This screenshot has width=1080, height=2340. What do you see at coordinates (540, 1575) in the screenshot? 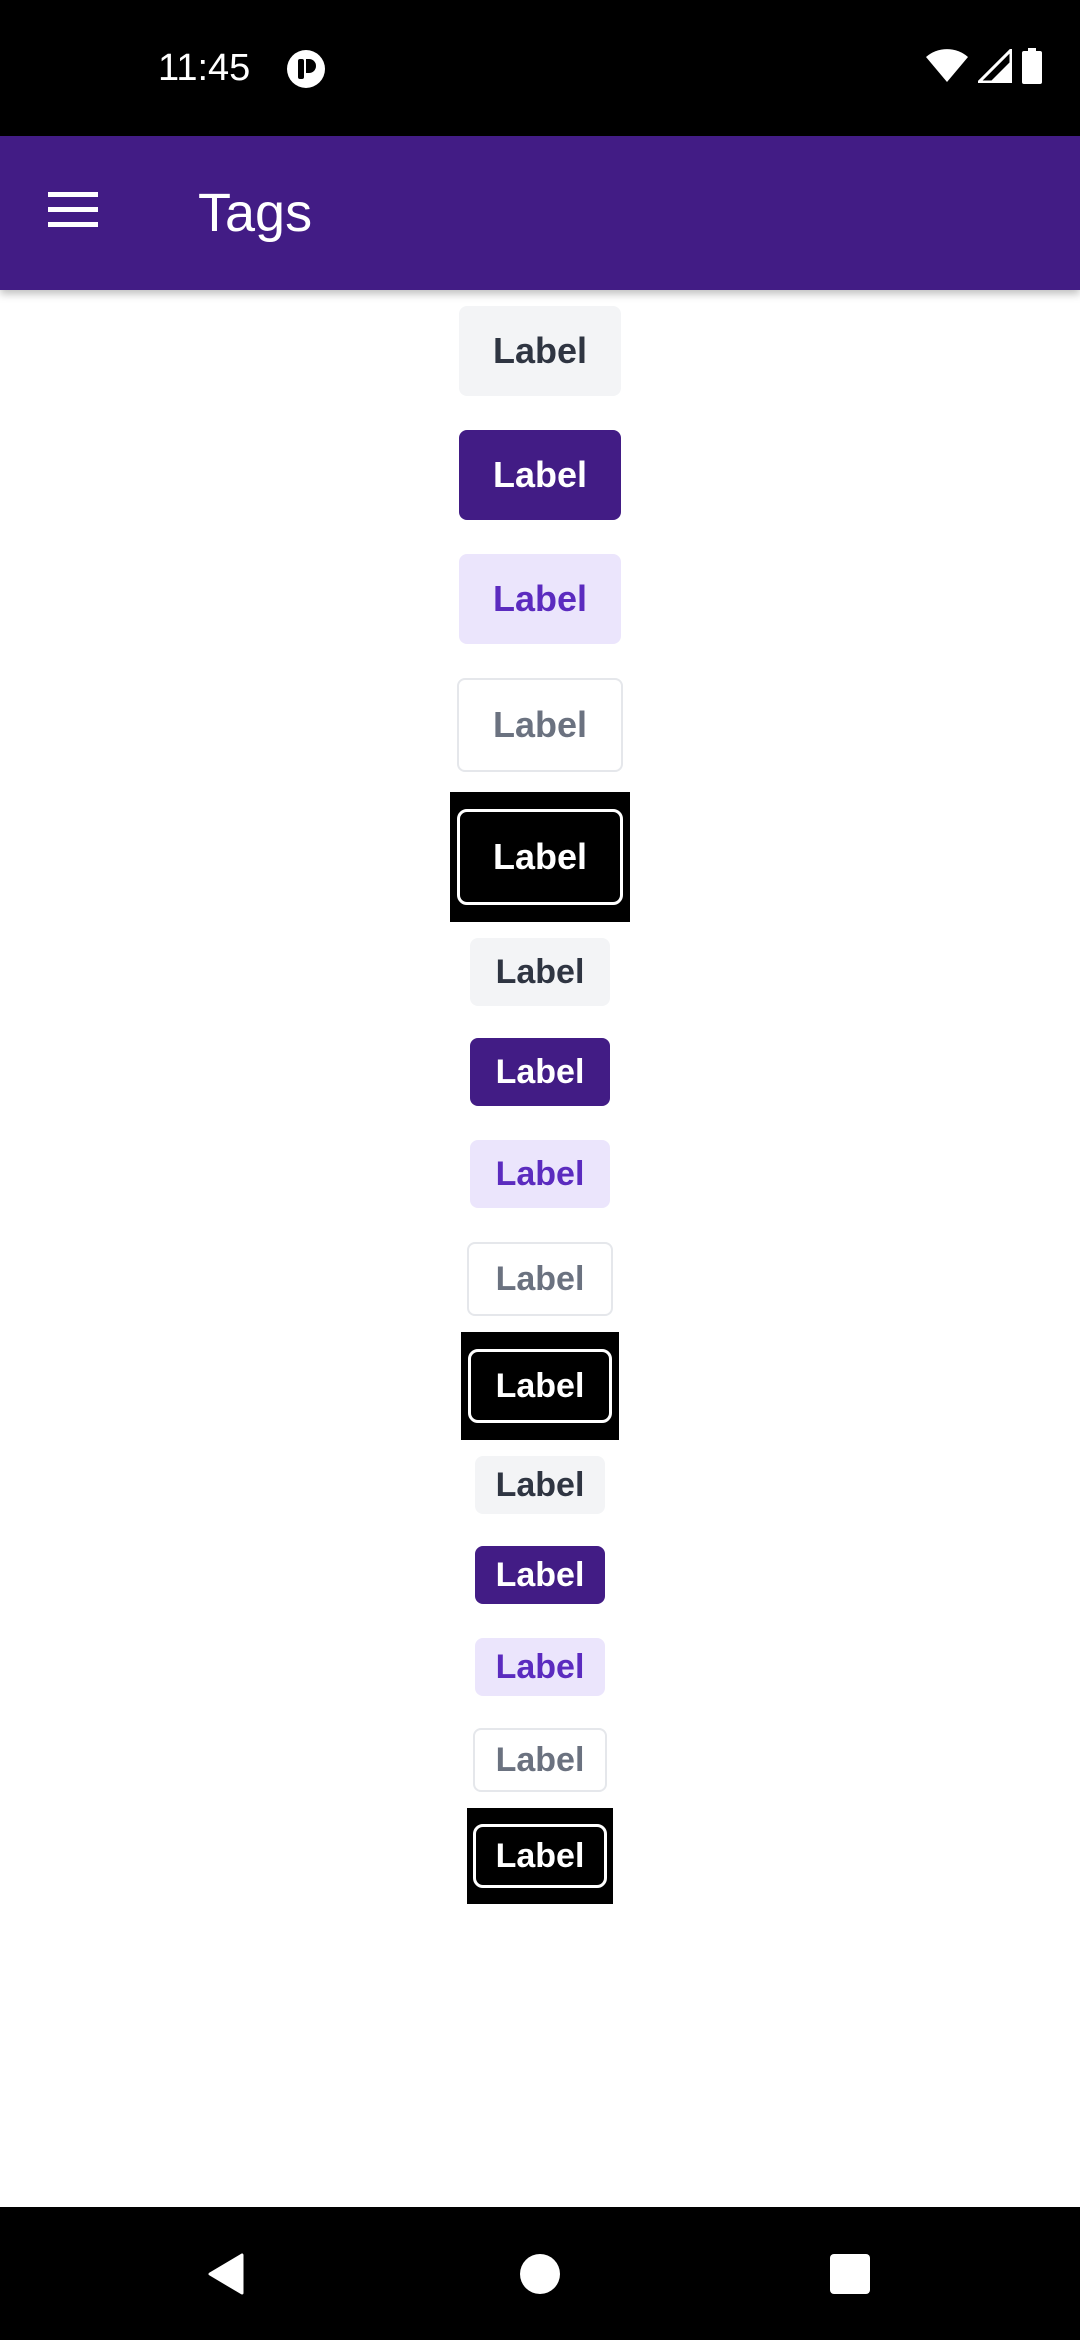
I see `tag-small-primary: Label` at bounding box center [540, 1575].